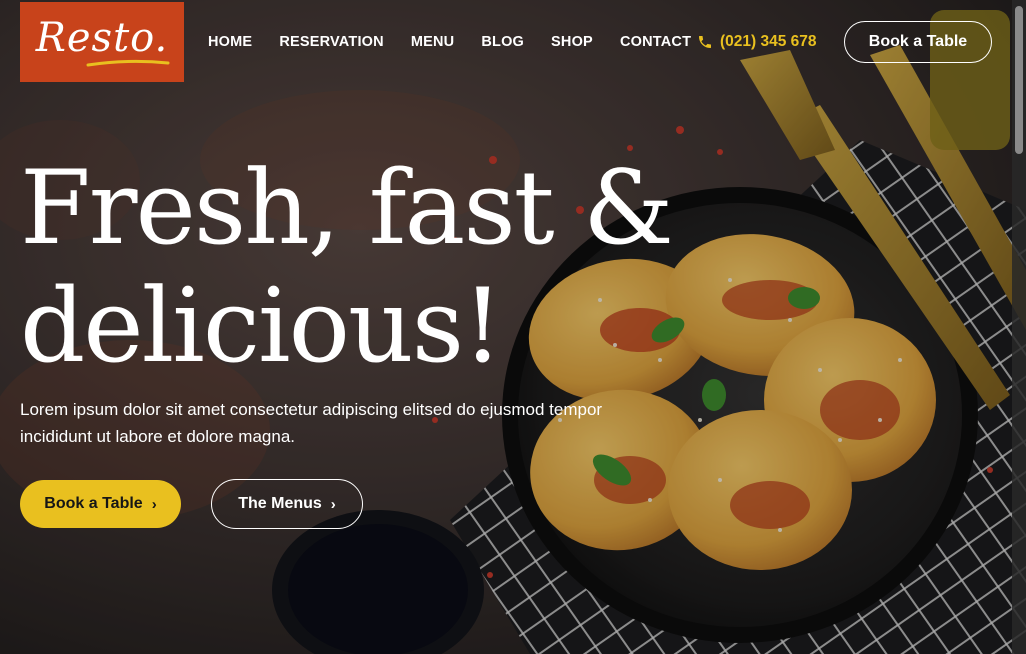 The height and width of the screenshot is (654, 1026). I want to click on phone-link: (021) 345 678, so click(757, 42).